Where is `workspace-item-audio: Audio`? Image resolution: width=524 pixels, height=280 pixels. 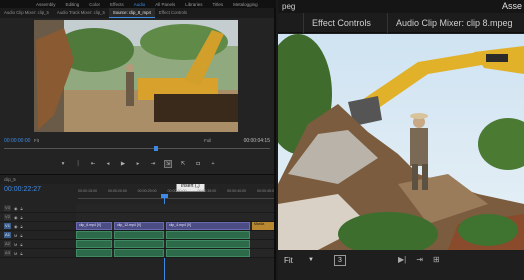
workspace-item-audio: Audio is located at coordinates (140, 4).